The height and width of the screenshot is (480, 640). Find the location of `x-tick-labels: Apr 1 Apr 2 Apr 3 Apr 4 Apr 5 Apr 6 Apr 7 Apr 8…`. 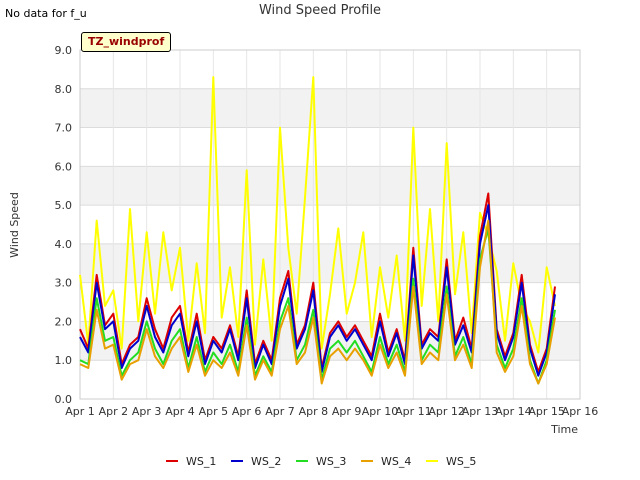

x-tick-labels: Apr 1 Apr 2 Apr 3 Apr 4 Apr 5 Apr 6 Apr 7 Apr 8… is located at coordinates (331, 411).